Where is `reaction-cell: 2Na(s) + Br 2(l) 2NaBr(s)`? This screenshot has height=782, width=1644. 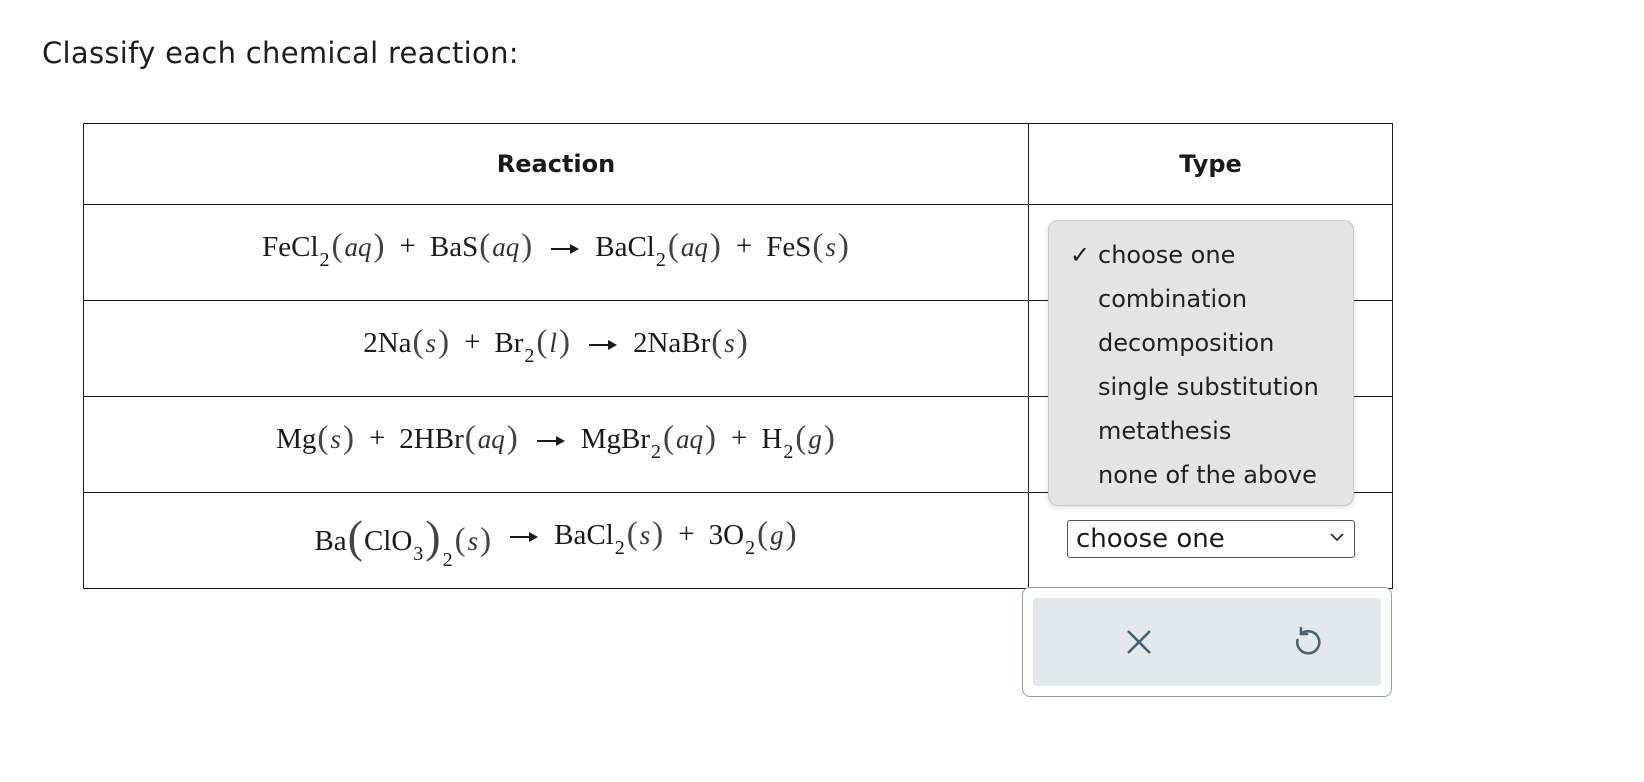
reaction-cell: 2Na(s) + Br 2(l) 2NaBr(s) is located at coordinates (556, 348).